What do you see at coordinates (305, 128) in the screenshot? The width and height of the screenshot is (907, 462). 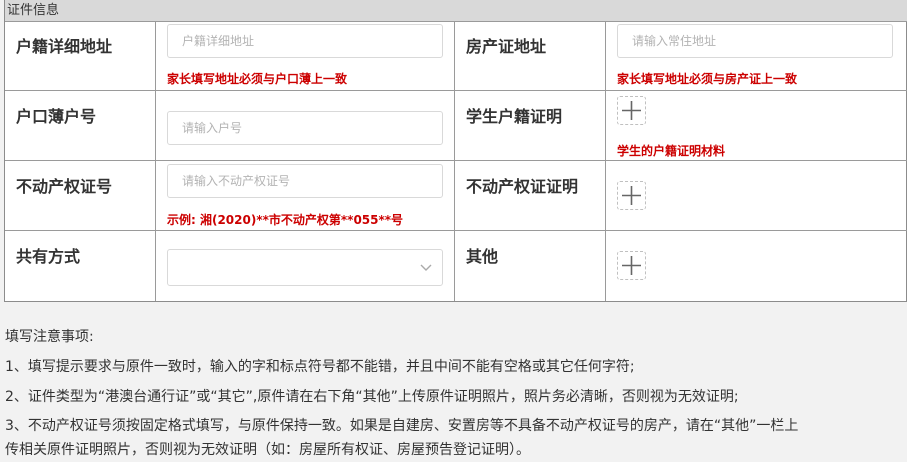 I see `hukou-no-input: 请输入户号` at bounding box center [305, 128].